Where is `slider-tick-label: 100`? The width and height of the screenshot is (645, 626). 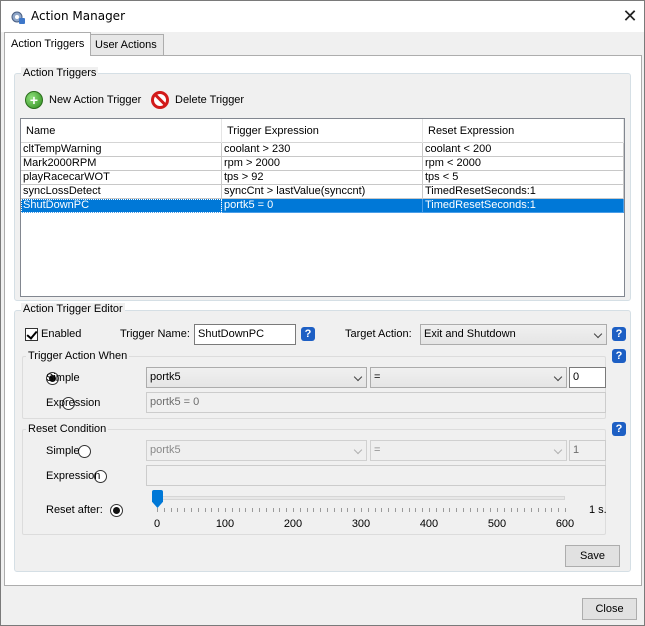 slider-tick-label: 100 is located at coordinates (225, 524).